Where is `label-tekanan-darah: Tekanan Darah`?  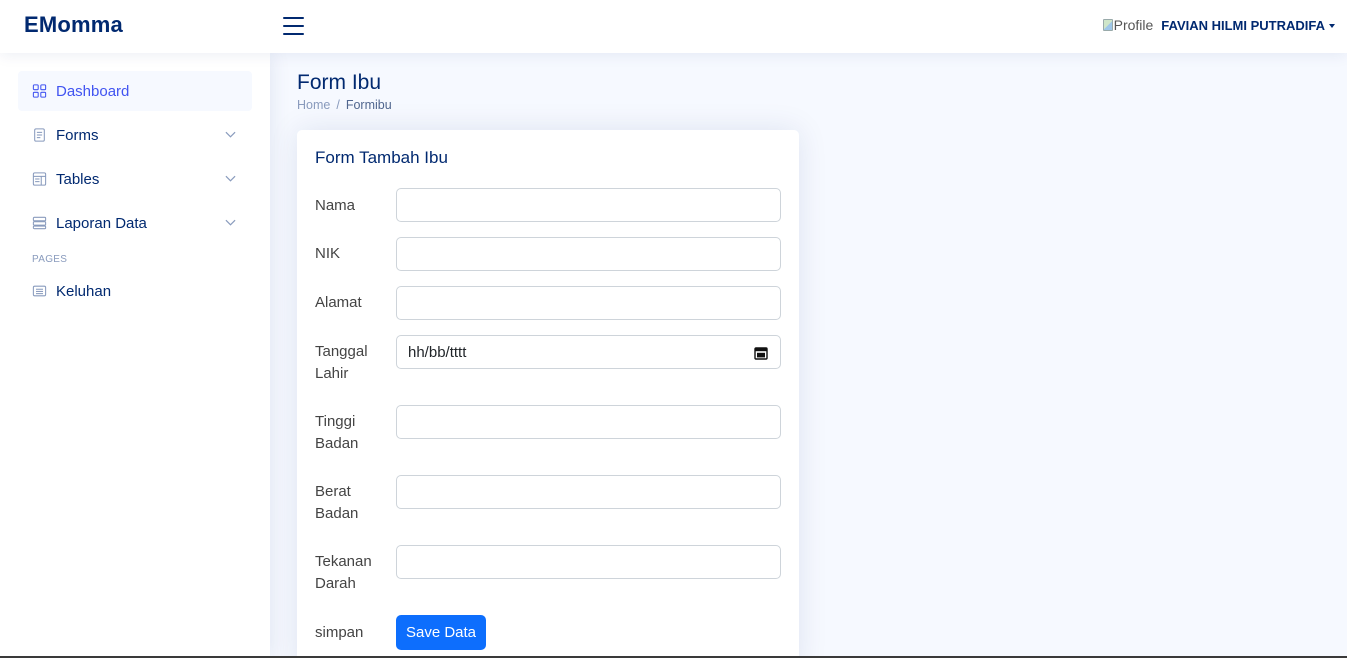
label-tekanan-darah: Tekanan Darah is located at coordinates (343, 572).